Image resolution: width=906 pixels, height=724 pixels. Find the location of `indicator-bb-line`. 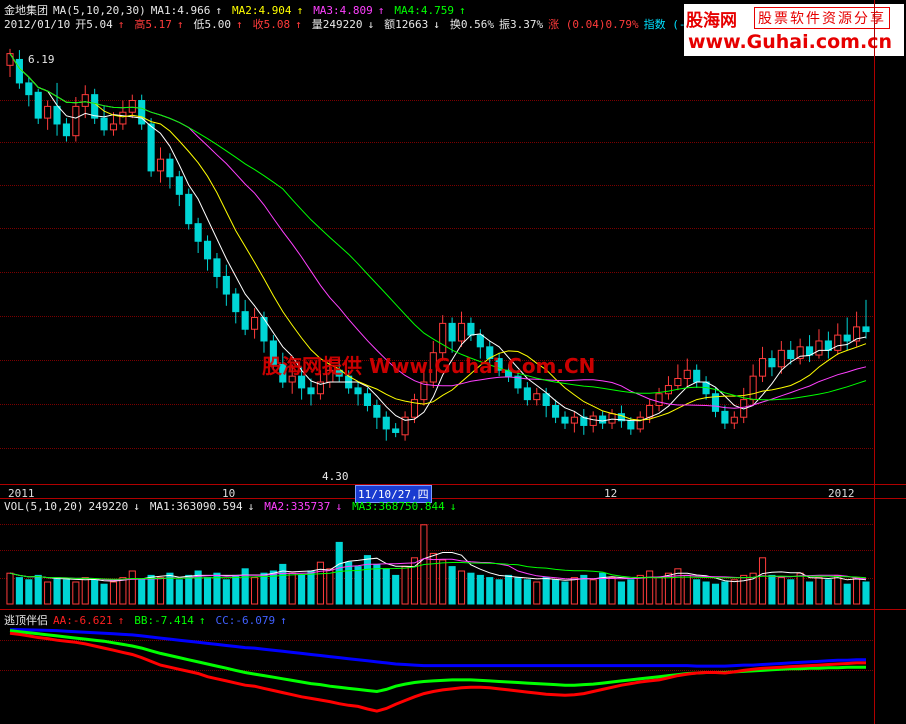

indicator-bb-line is located at coordinates (437, 661).